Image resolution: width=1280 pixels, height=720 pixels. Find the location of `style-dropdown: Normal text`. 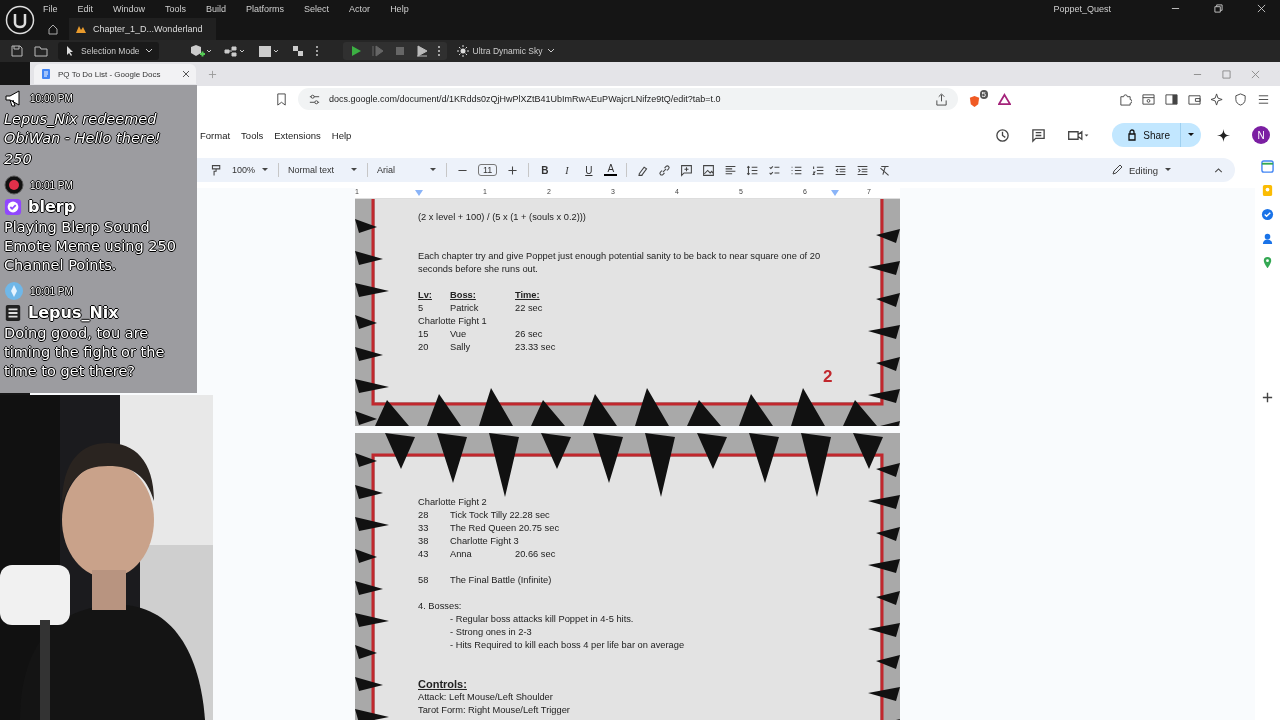

style-dropdown: Normal text is located at coordinates (323, 170).